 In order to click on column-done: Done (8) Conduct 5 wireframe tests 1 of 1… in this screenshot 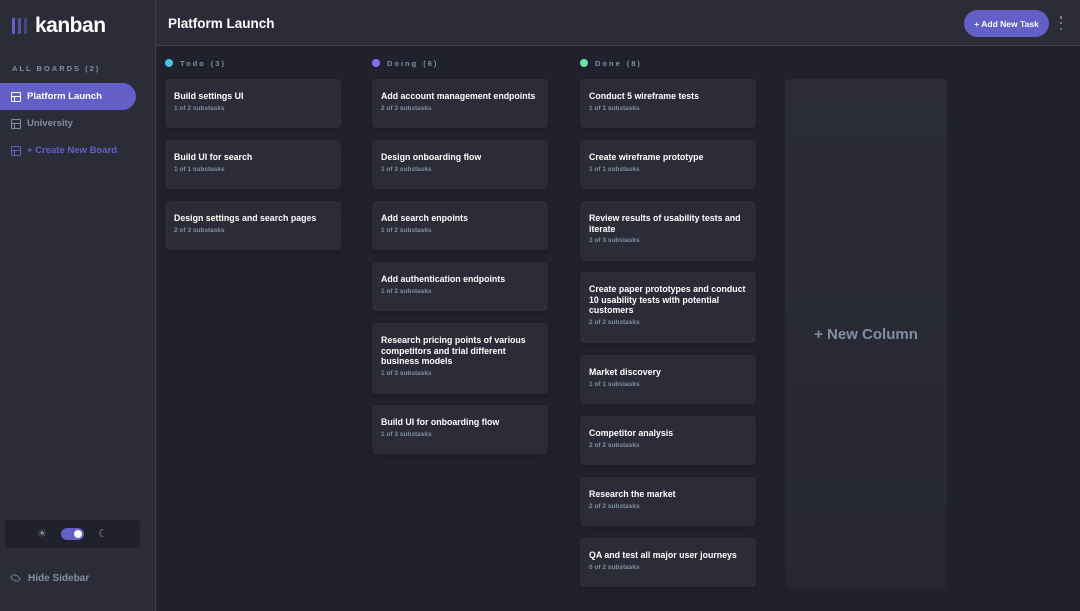, I will do `click(668, 321)`.